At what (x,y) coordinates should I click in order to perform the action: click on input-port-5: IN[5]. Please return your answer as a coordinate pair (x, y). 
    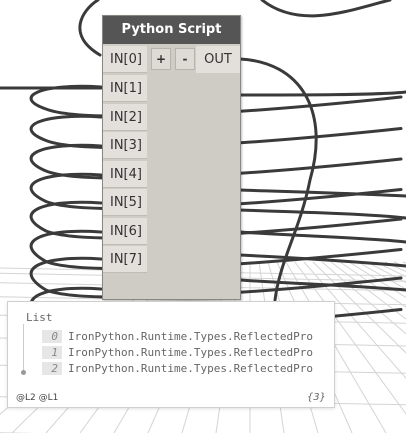
    Looking at the image, I should click on (125, 202).